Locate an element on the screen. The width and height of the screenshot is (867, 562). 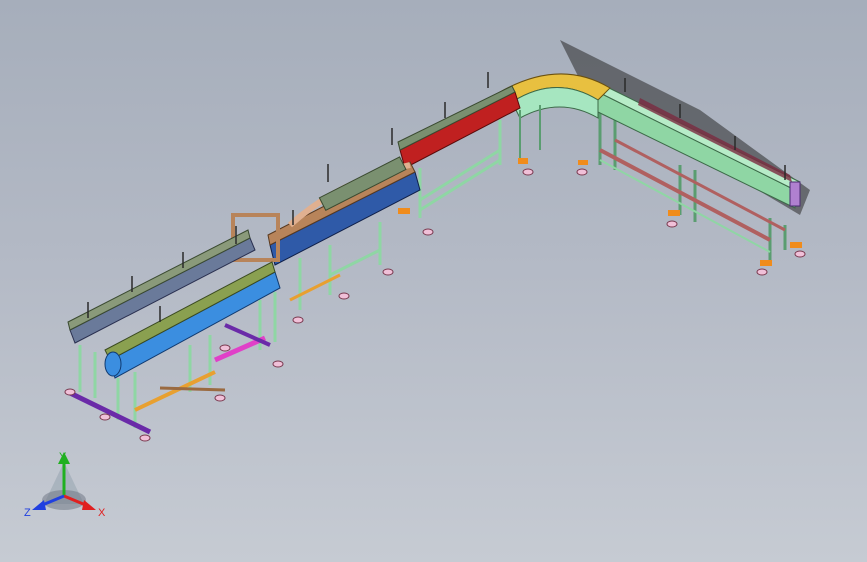
curve-conveyor-section is located at coordinates (549, 124).